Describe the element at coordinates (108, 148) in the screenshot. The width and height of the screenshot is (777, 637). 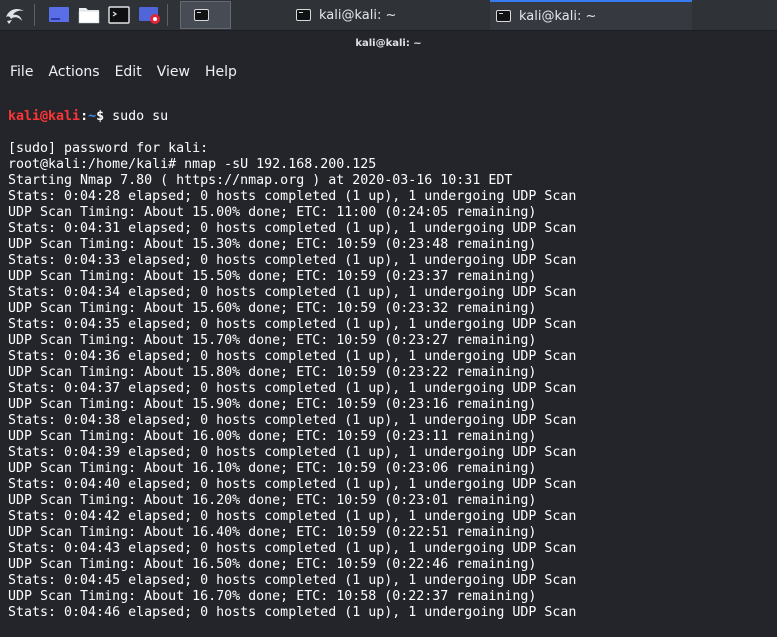
I see `terminal-line: [sudo] password for kali:` at that location.